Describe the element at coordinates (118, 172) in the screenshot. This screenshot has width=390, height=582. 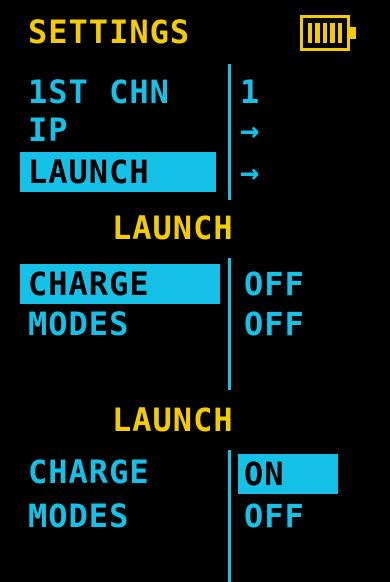
I see `menu-item-launch: LAUNCH` at that location.